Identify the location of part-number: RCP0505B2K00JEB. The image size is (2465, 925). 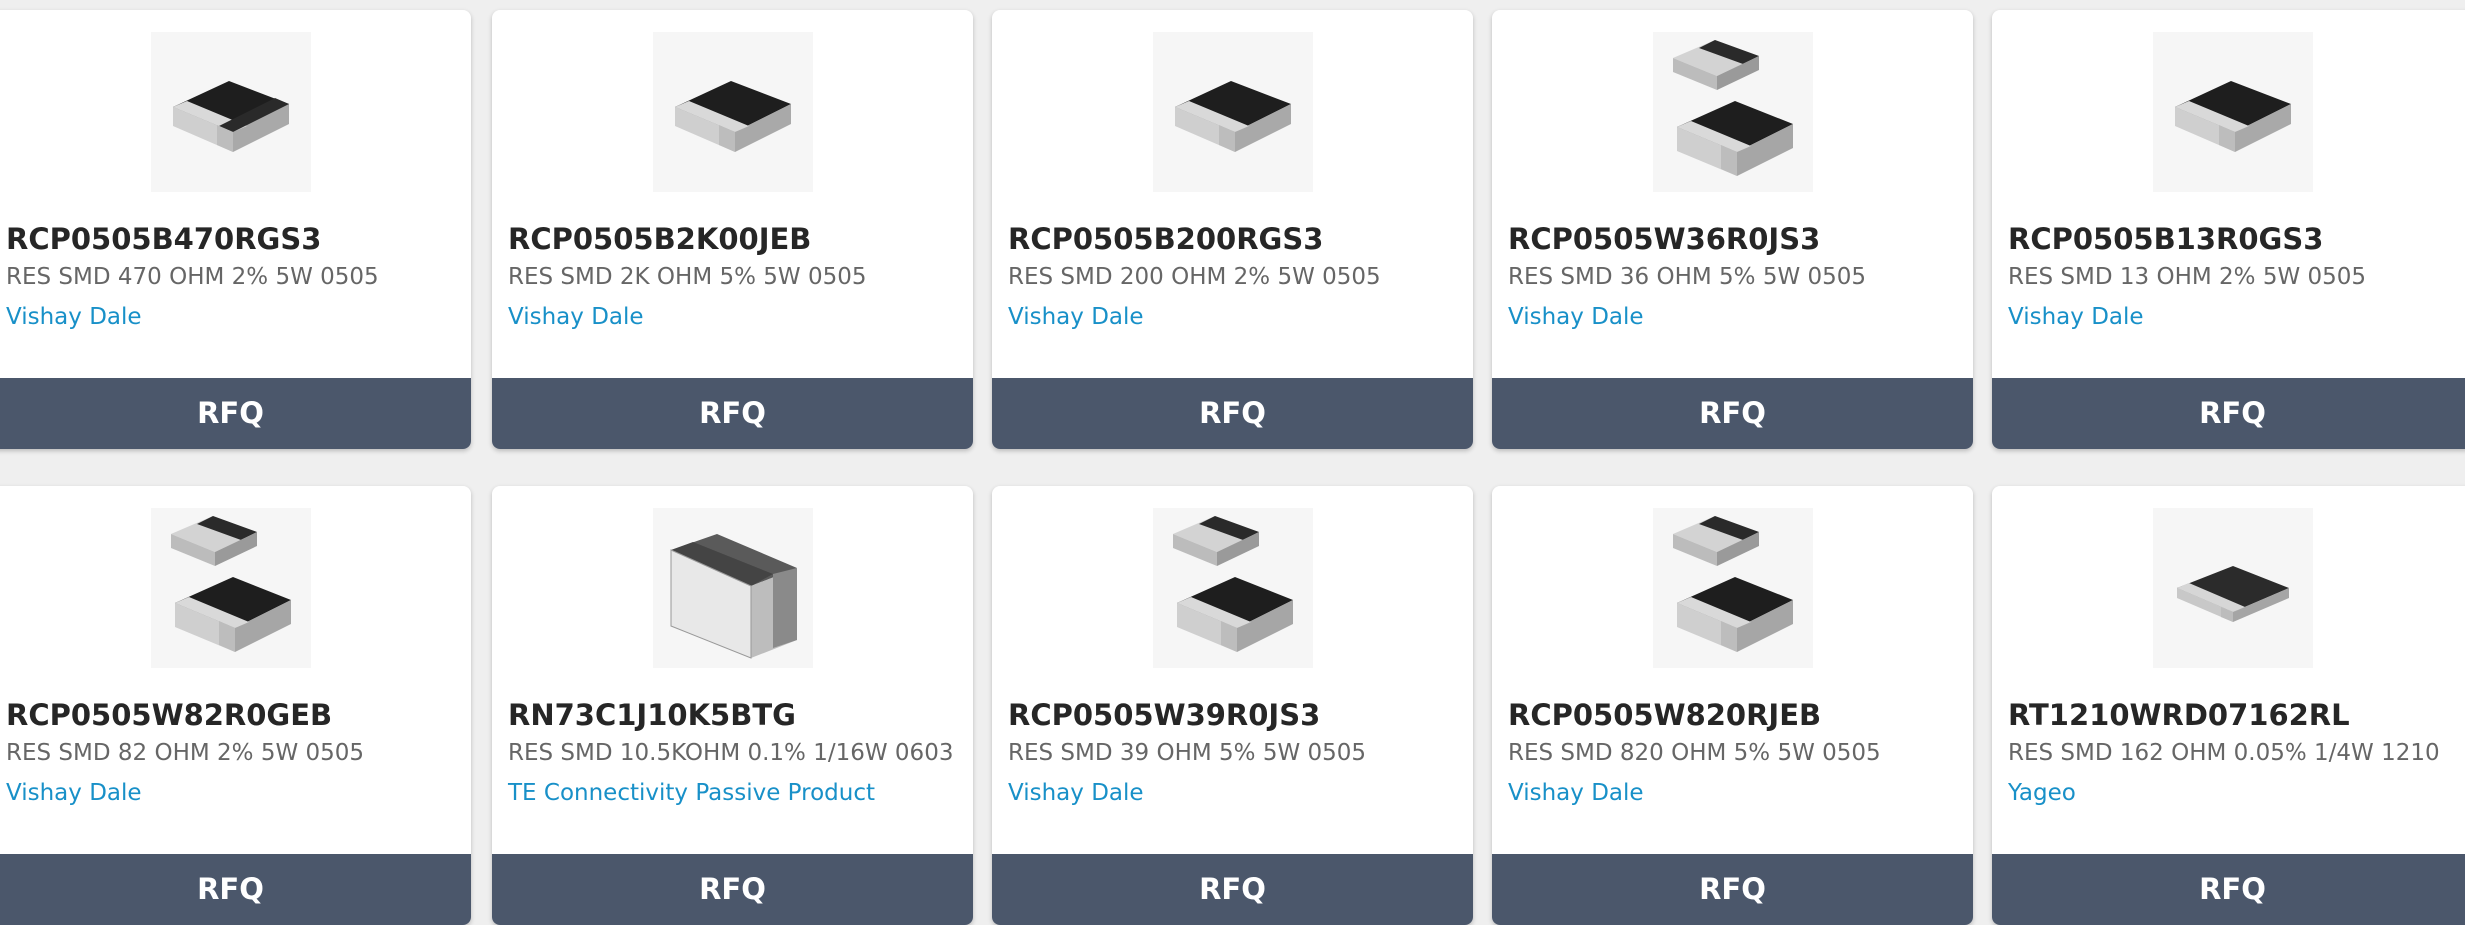
(659, 239).